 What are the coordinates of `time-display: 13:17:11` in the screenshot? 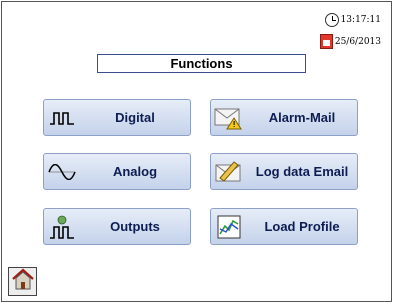 It's located at (352, 20).